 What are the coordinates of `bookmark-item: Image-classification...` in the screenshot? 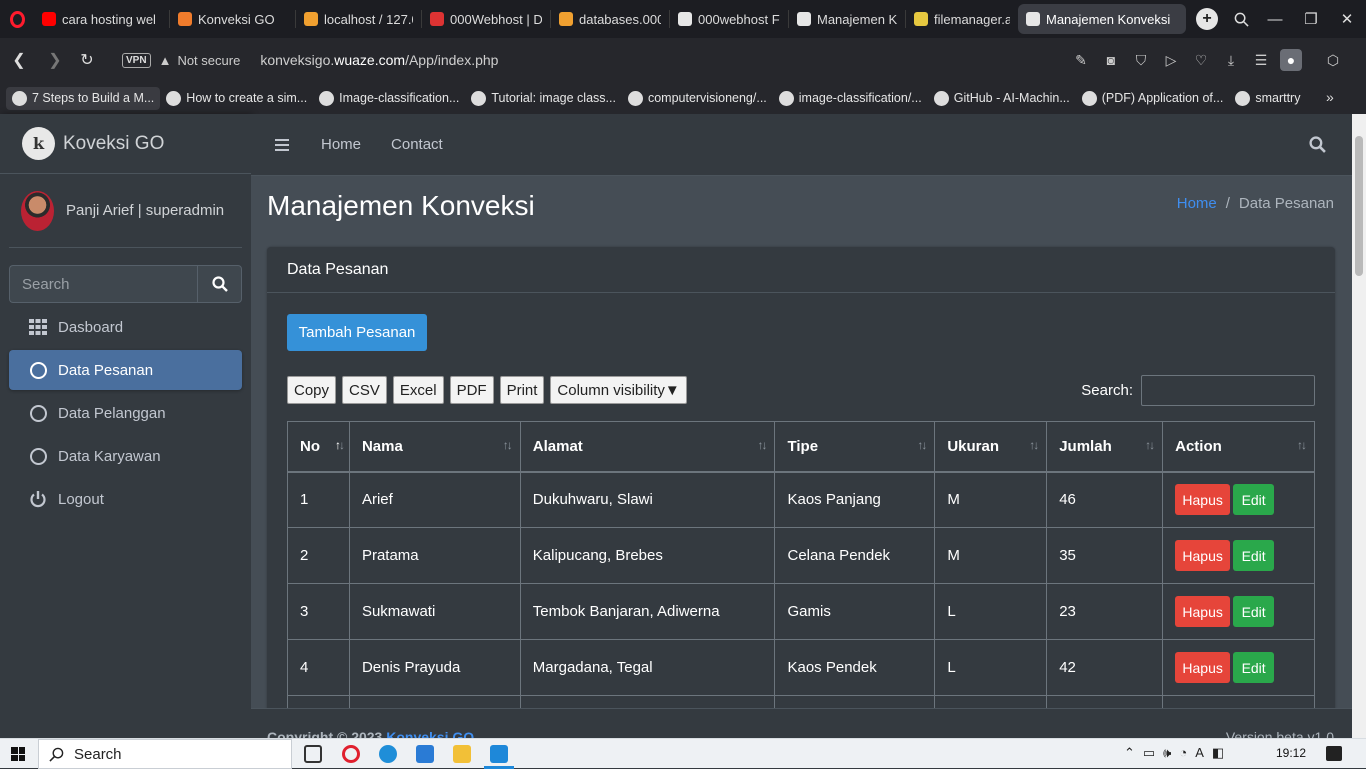 It's located at (389, 98).